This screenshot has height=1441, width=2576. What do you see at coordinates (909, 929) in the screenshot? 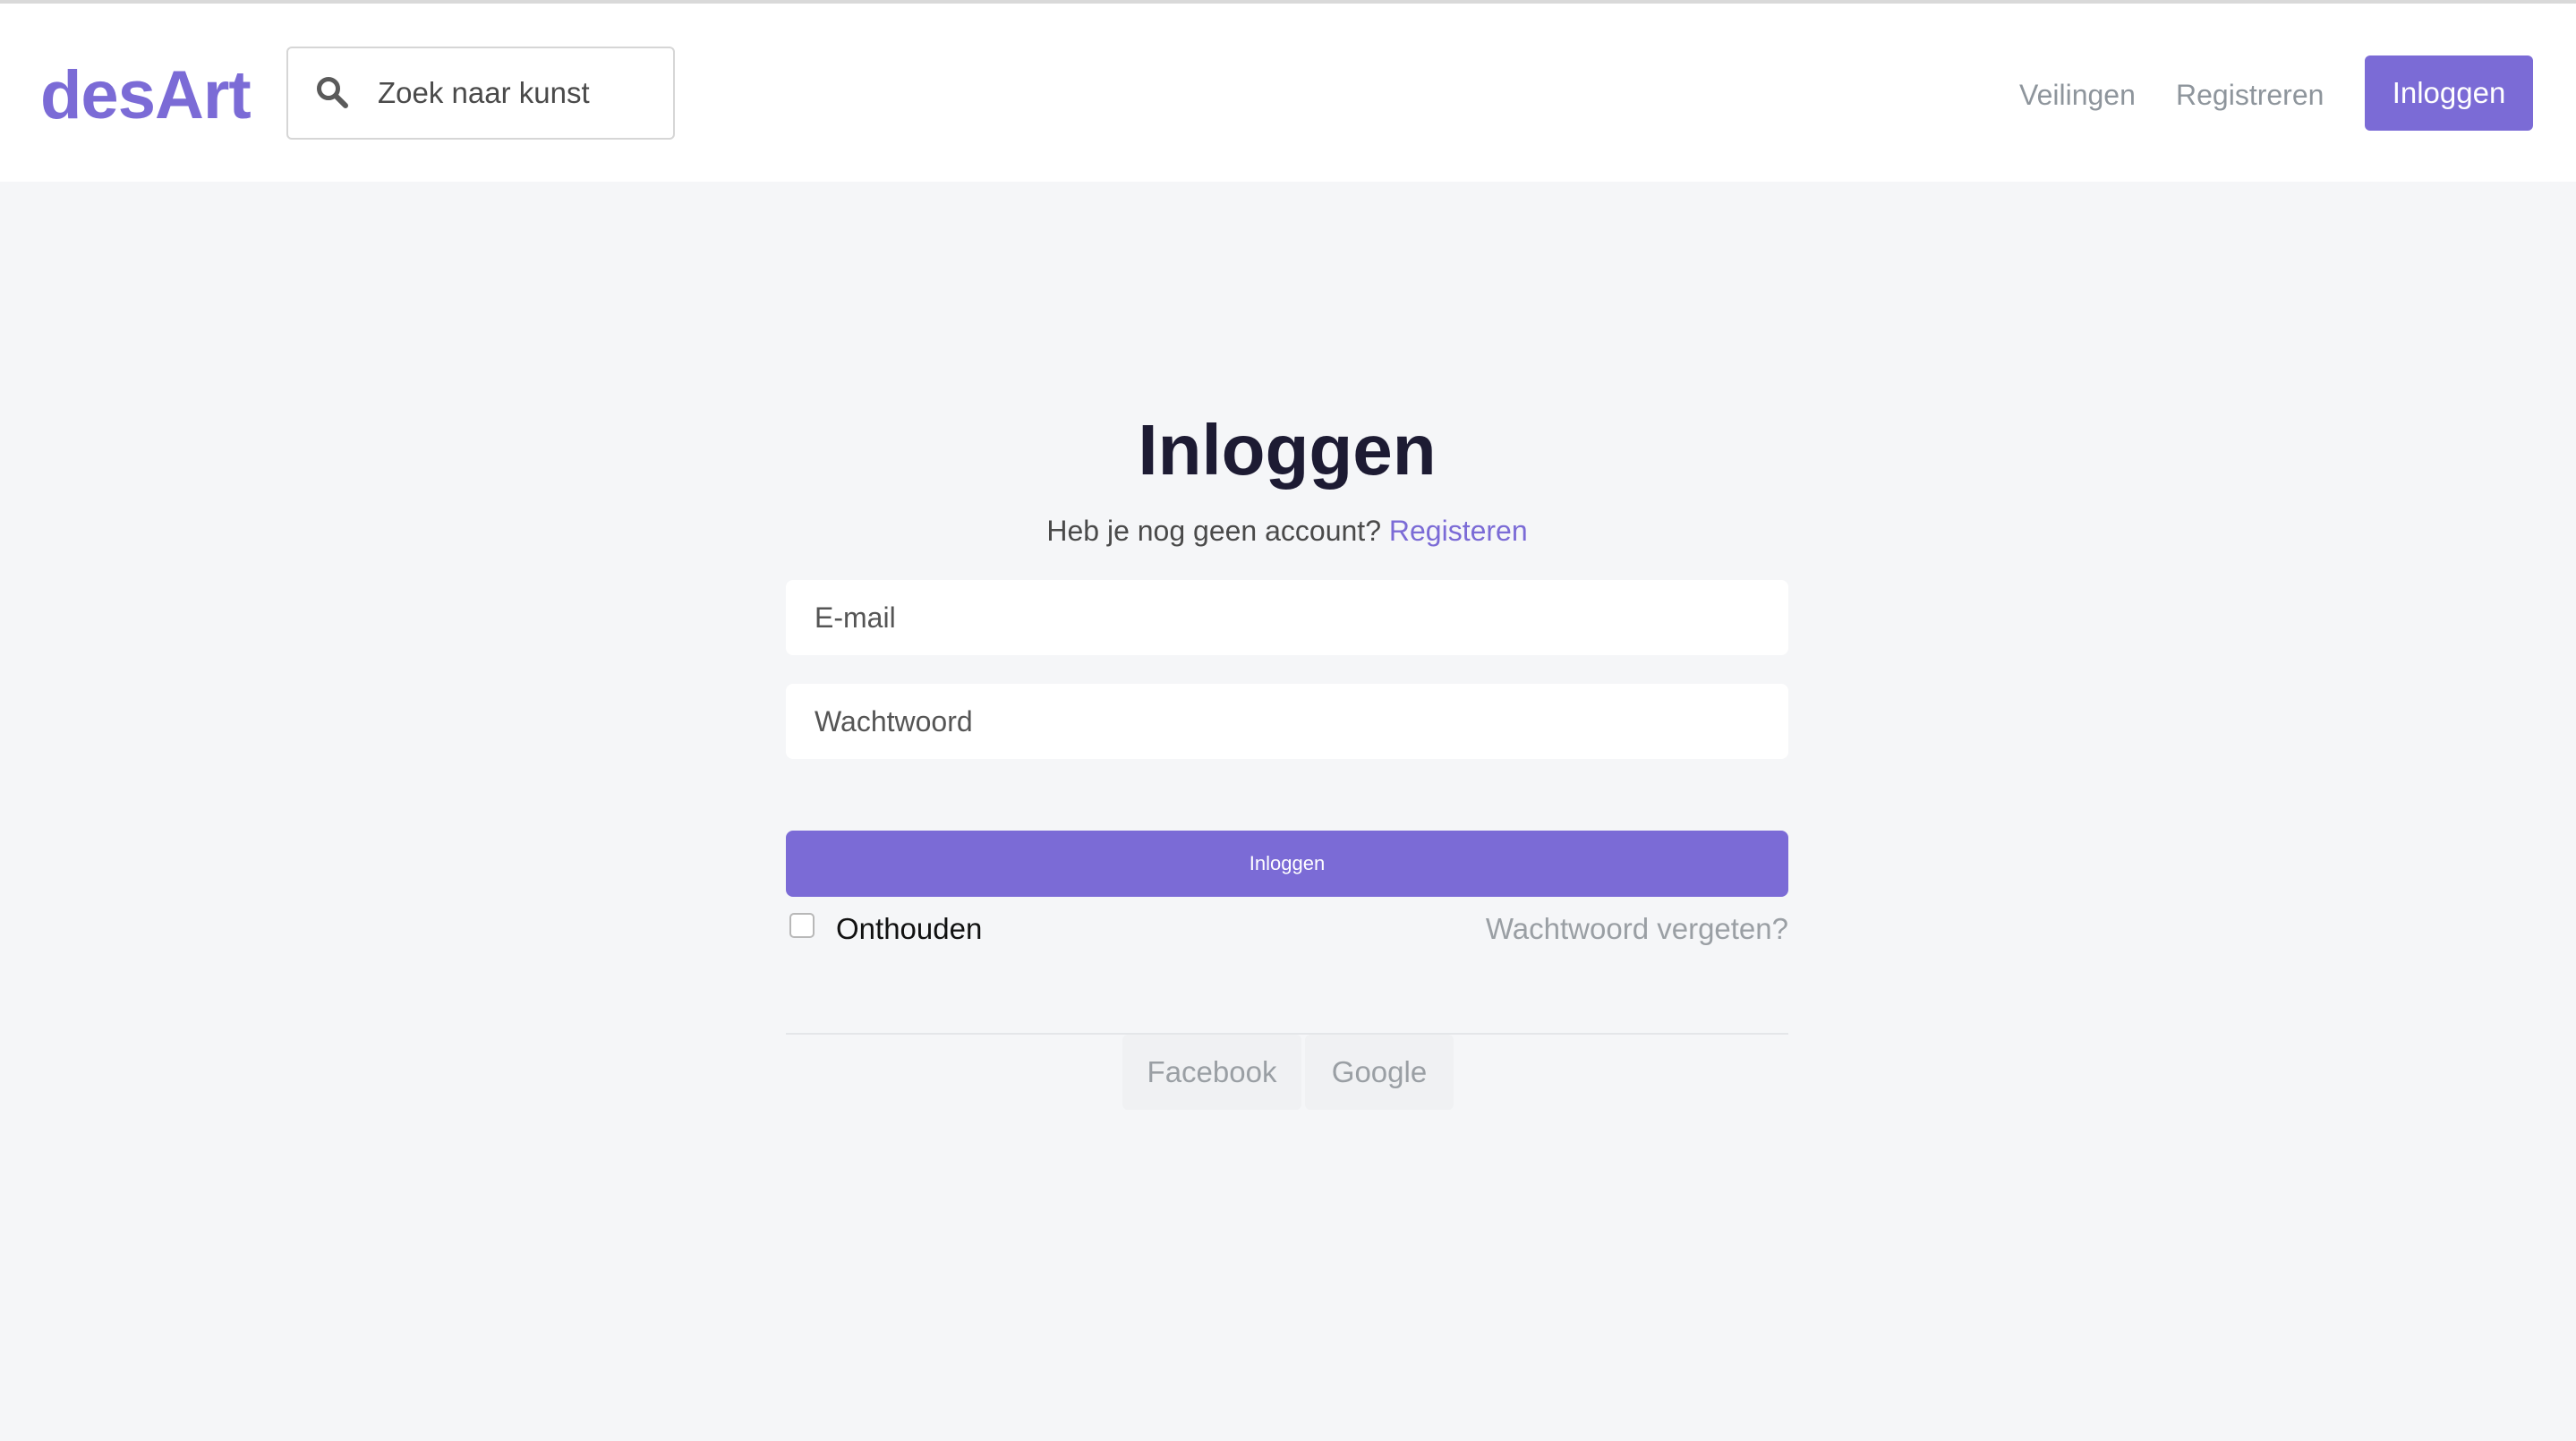
I see `remember-label: Onthouden` at bounding box center [909, 929].